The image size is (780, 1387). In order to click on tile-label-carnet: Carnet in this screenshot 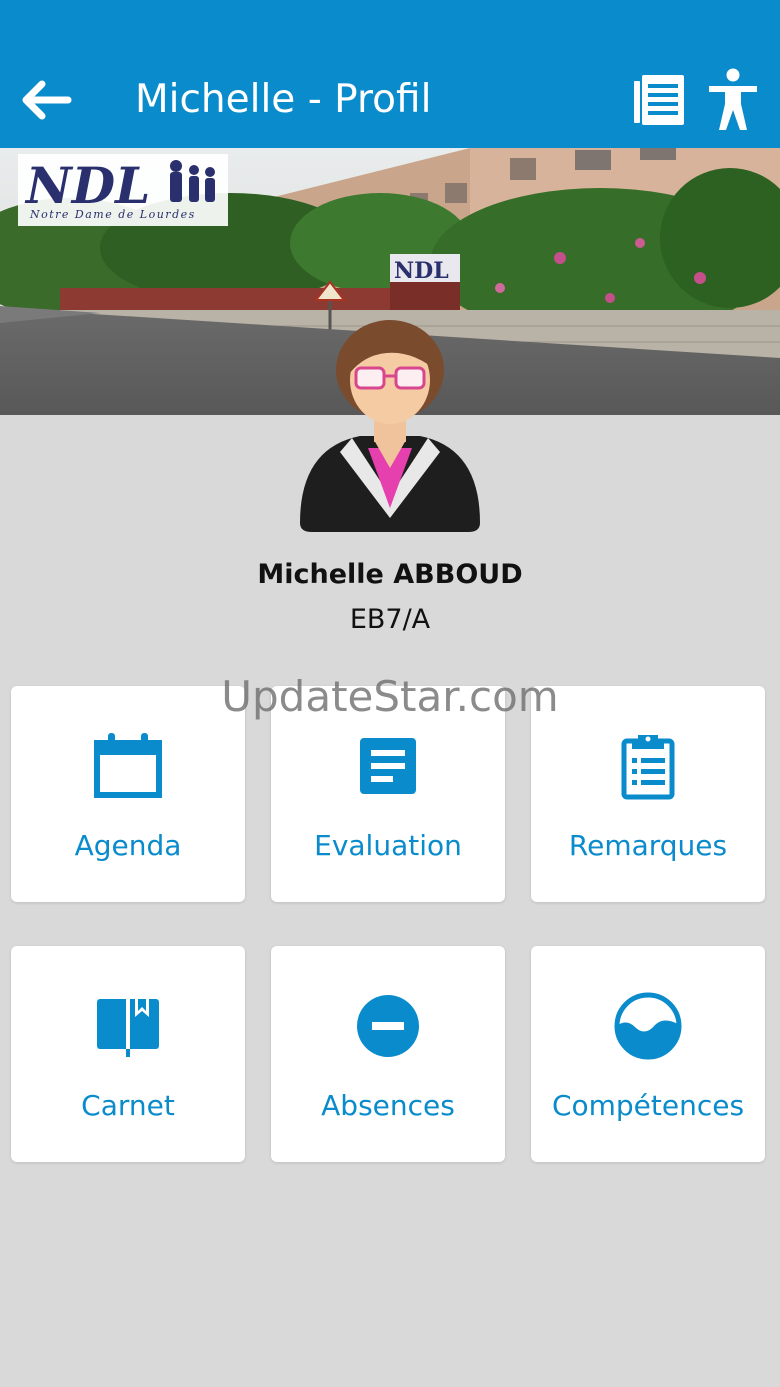, I will do `click(128, 1105)`.